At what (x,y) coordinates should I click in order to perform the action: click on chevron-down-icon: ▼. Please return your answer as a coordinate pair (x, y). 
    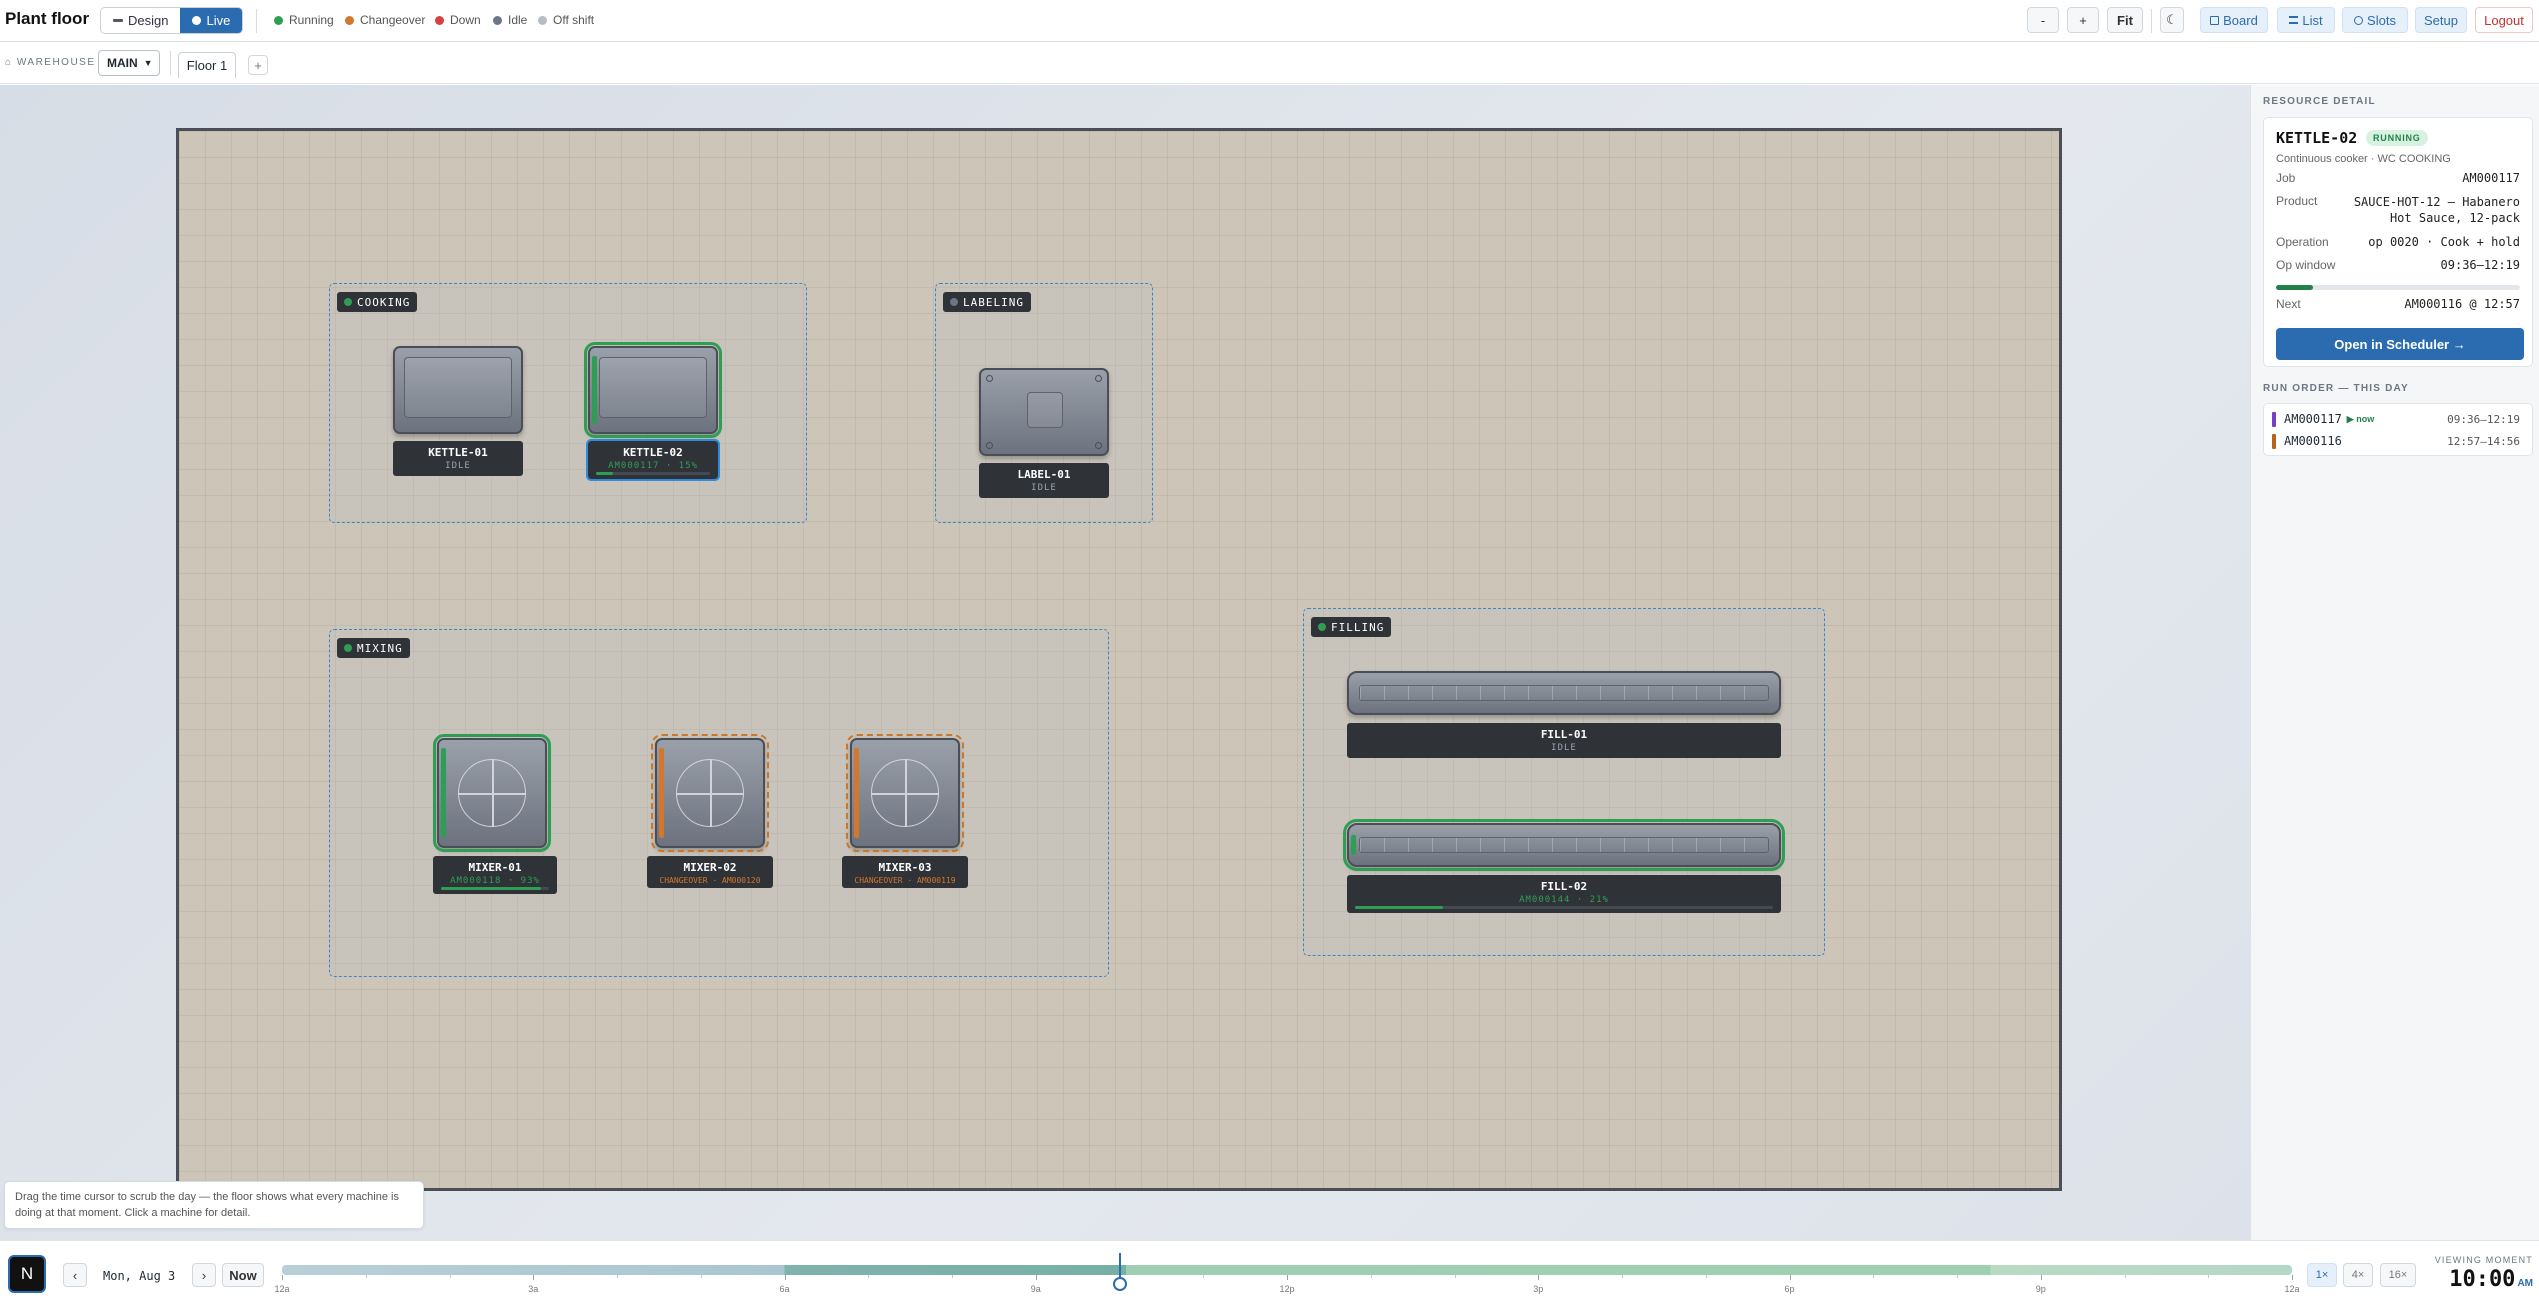
    Looking at the image, I should click on (148, 63).